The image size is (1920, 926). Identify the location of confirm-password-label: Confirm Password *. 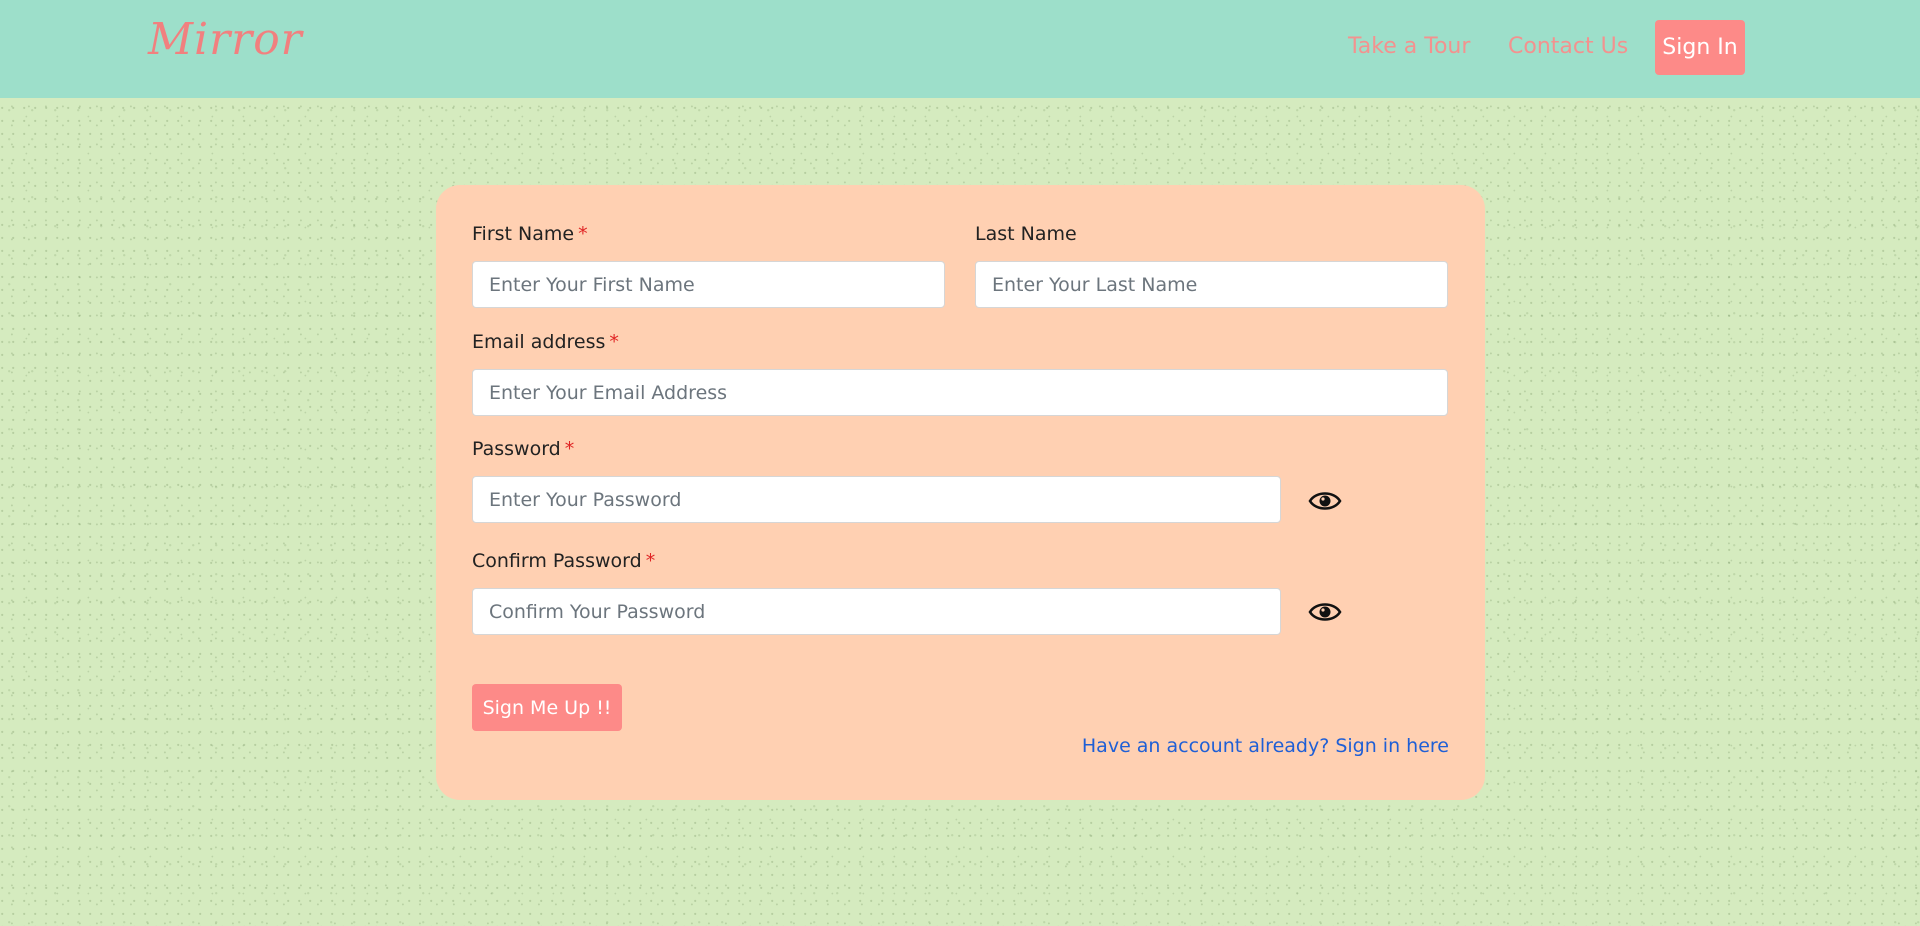
(563, 561).